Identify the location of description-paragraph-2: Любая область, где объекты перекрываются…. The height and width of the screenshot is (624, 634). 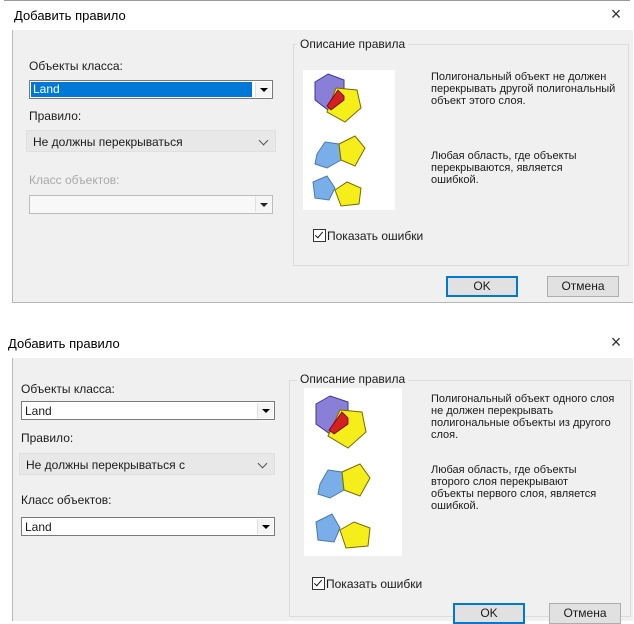
(504, 168).